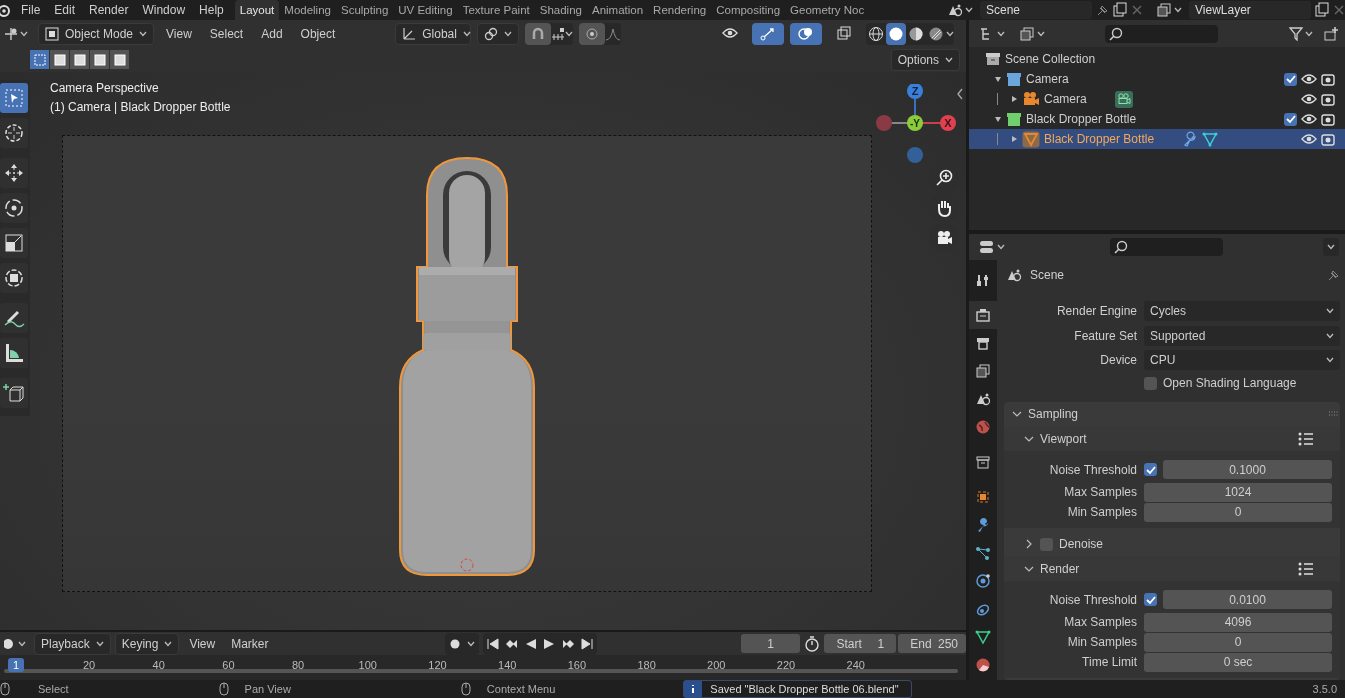 The width and height of the screenshot is (1345, 698). What do you see at coordinates (496, 10) in the screenshot?
I see `workspace-tab: Texture Paint` at bounding box center [496, 10].